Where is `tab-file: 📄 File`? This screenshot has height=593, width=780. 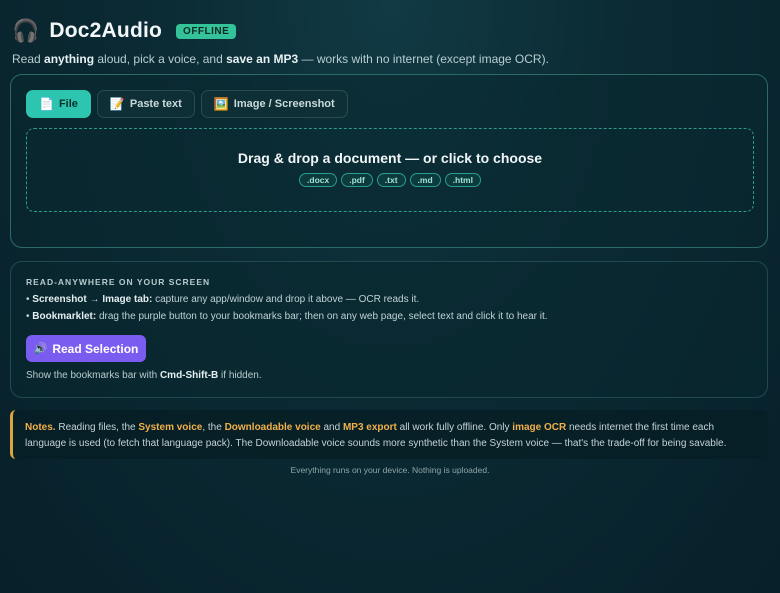
tab-file: 📄 File is located at coordinates (58, 104).